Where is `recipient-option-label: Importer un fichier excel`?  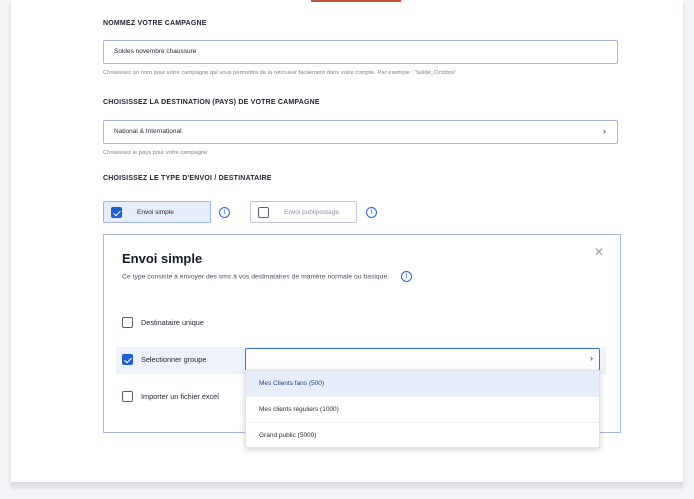 recipient-option-label: Importer un fichier excel is located at coordinates (180, 396).